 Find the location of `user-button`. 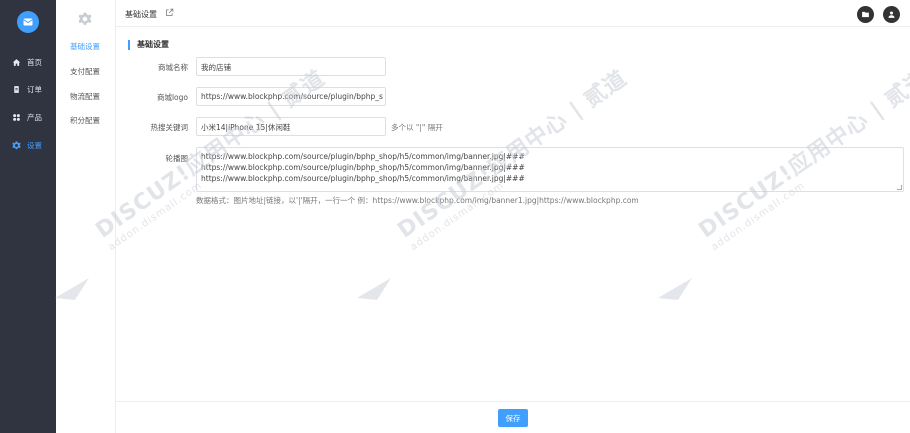

user-button is located at coordinates (891, 14).